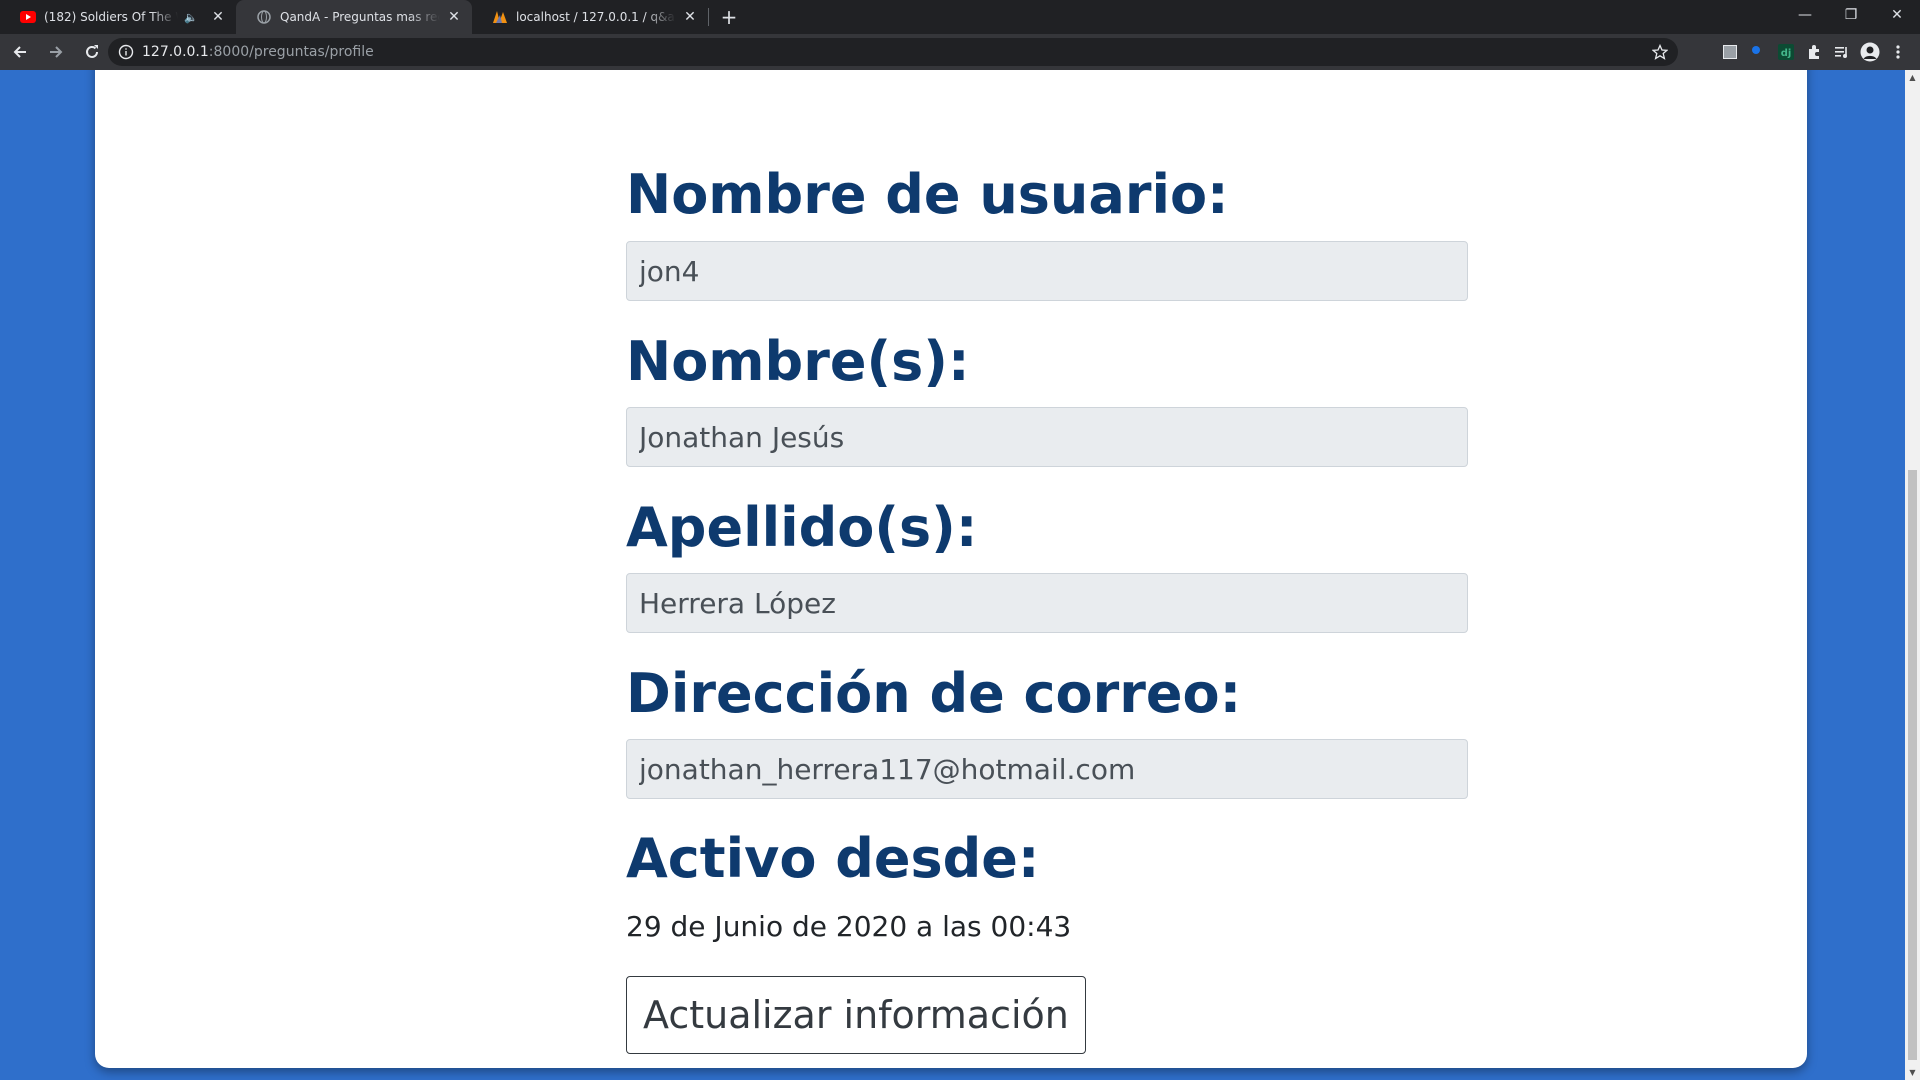 The image size is (1920, 1080). I want to click on reload-button, so click(92, 52).